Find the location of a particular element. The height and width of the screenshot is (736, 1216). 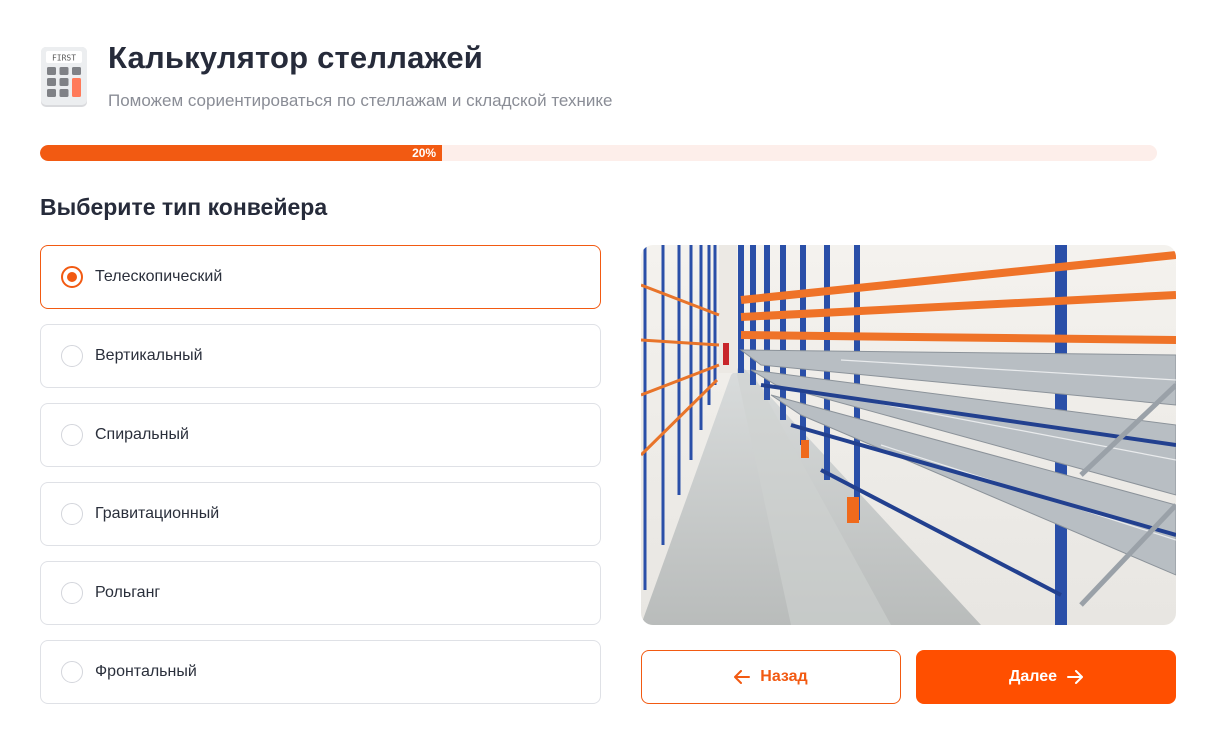

option-frontal: Фронтальный is located at coordinates (320, 672).